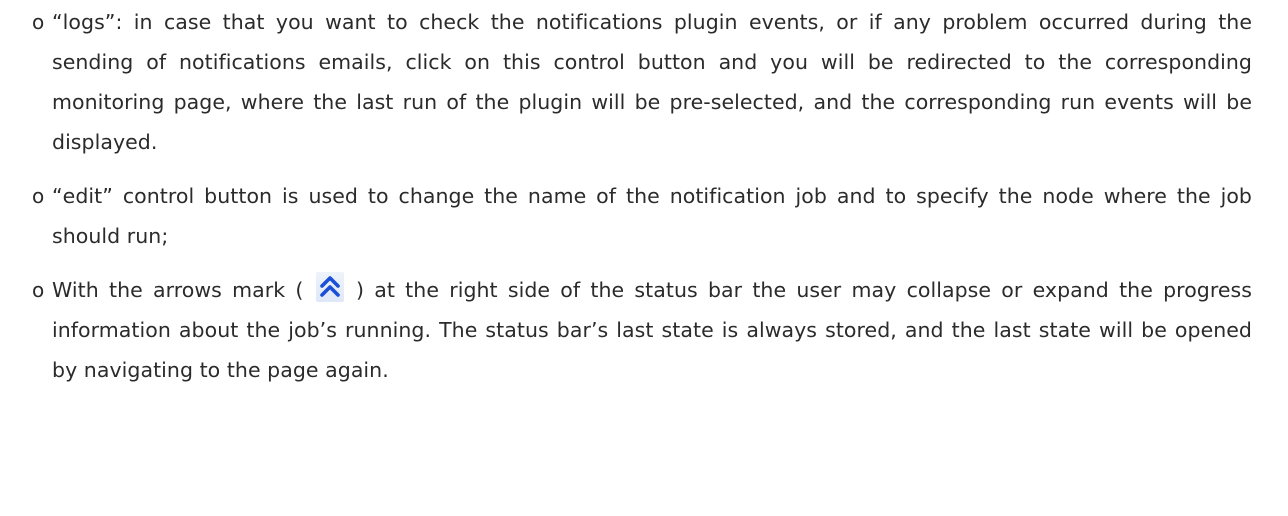  I want to click on list-item-text-before: With the arrows mark (, so click(178, 290).